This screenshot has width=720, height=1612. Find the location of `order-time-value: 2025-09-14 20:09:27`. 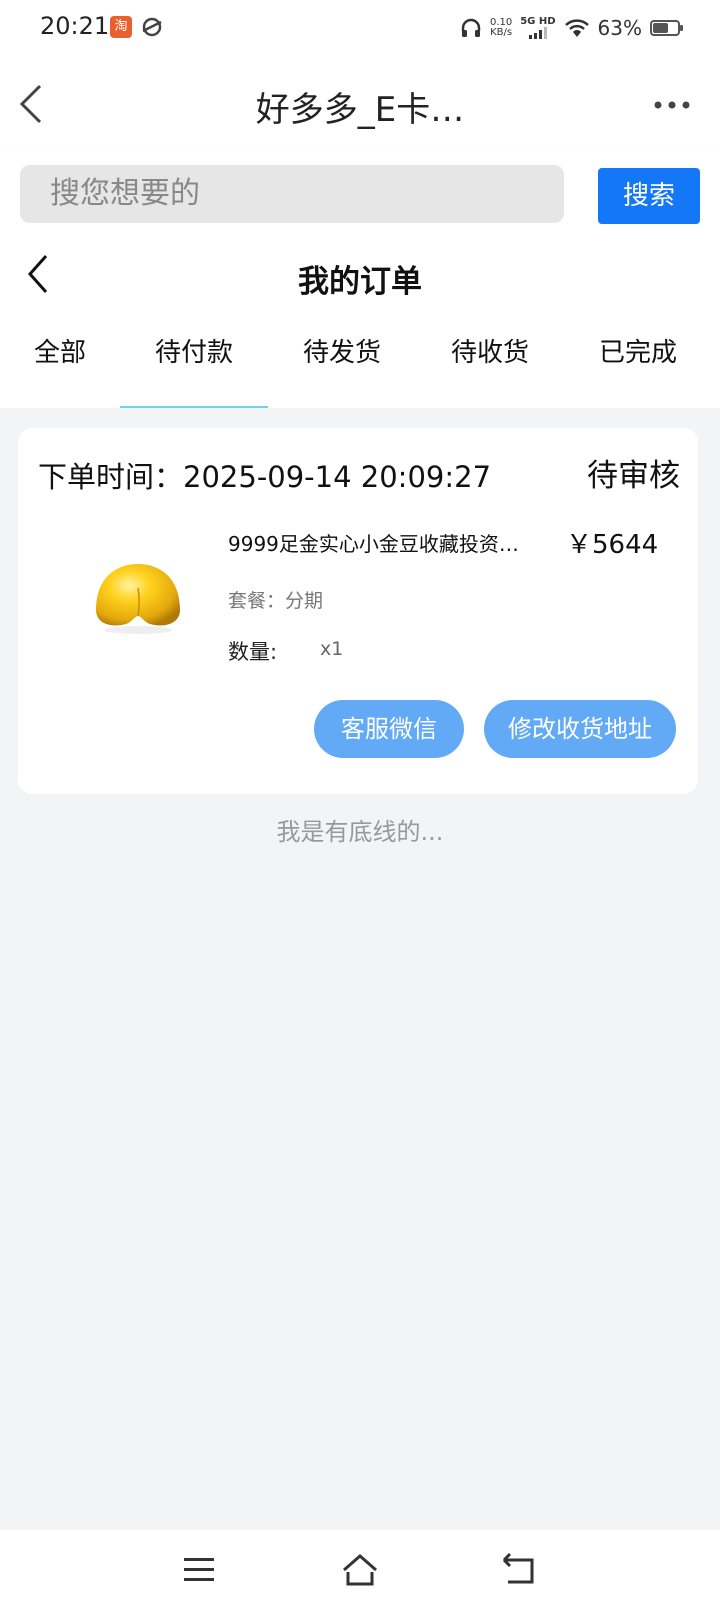

order-time-value: 2025-09-14 20:09:27 is located at coordinates (337, 477).